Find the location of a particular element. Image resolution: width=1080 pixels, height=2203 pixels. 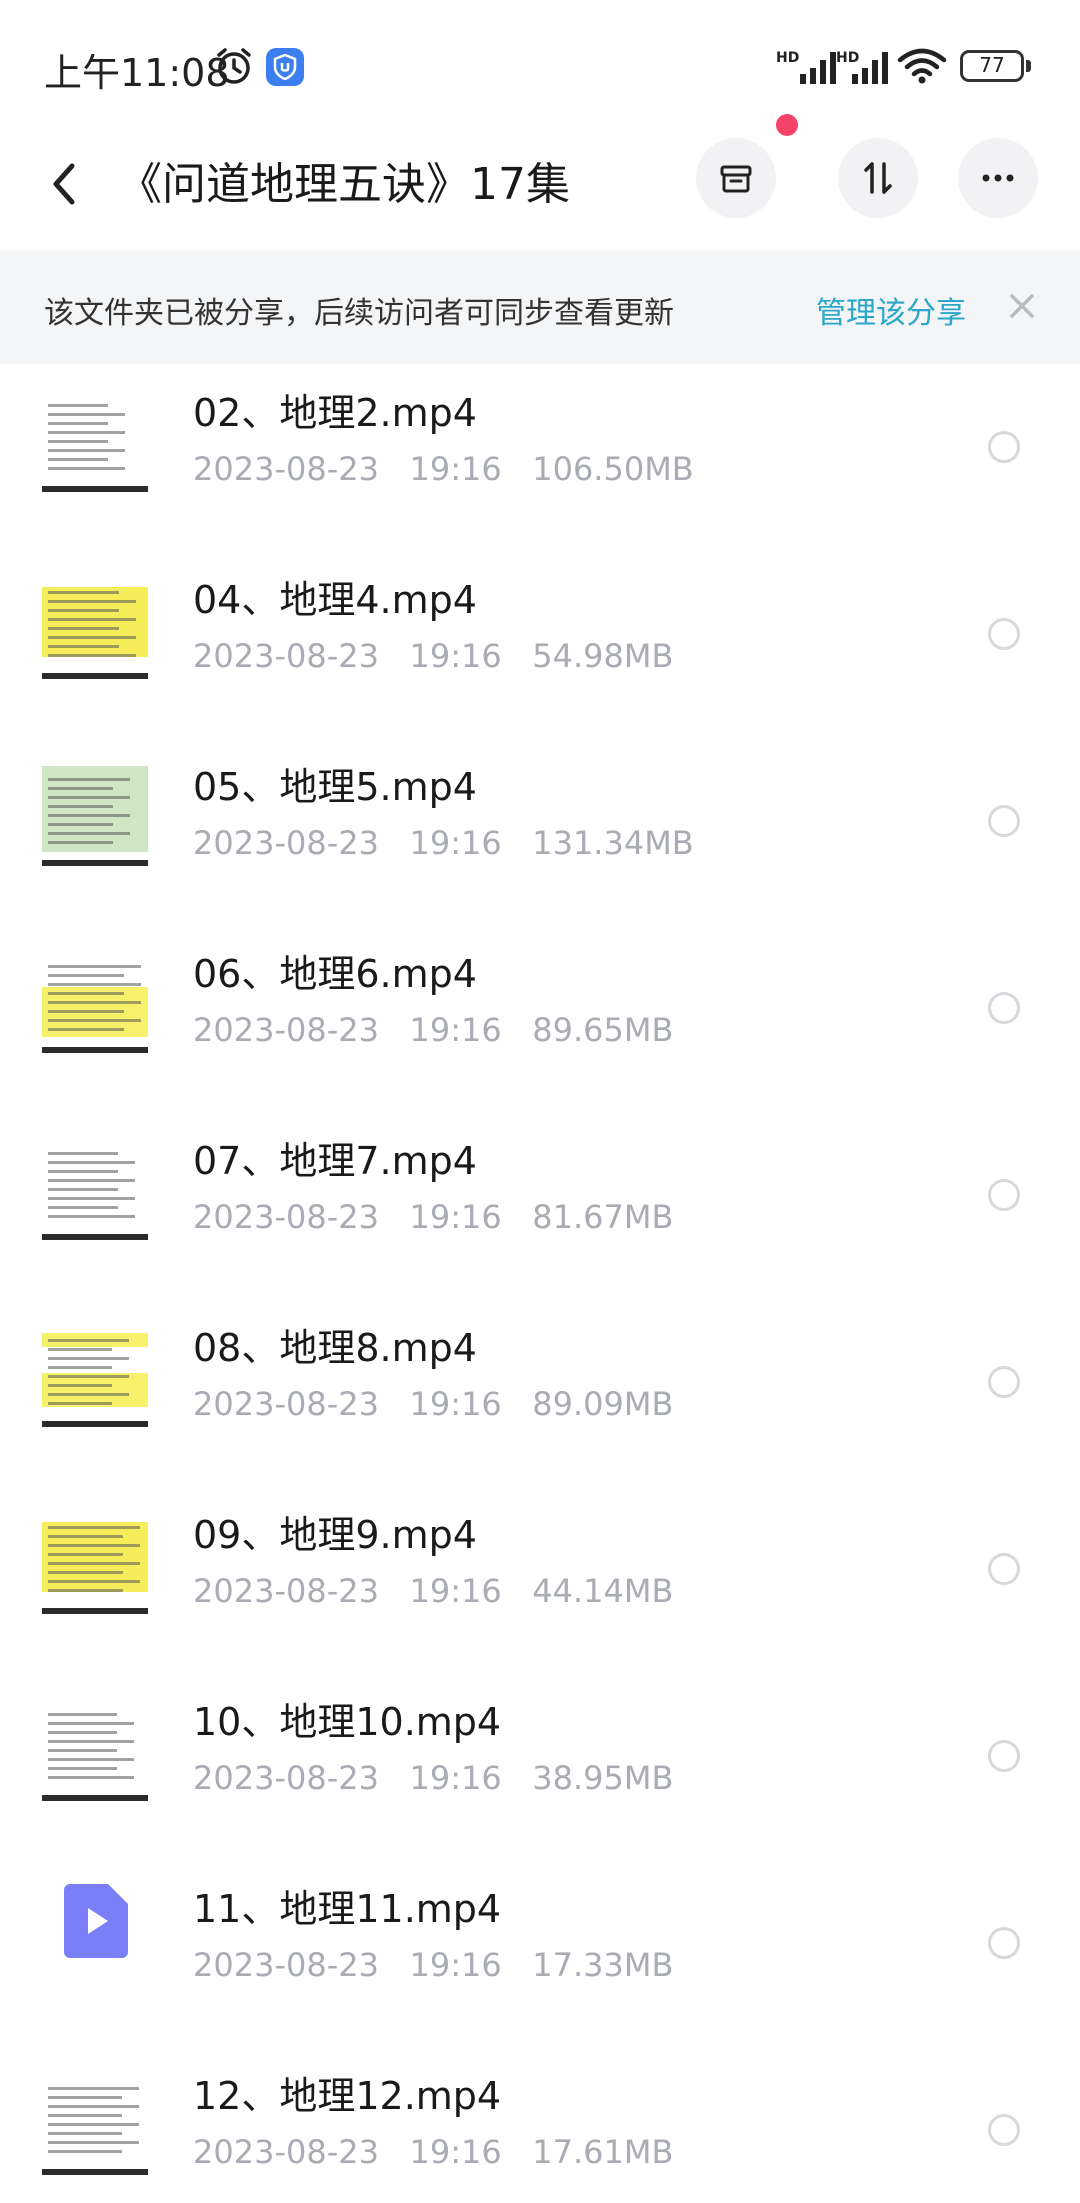

sort-button is located at coordinates (878, 178).